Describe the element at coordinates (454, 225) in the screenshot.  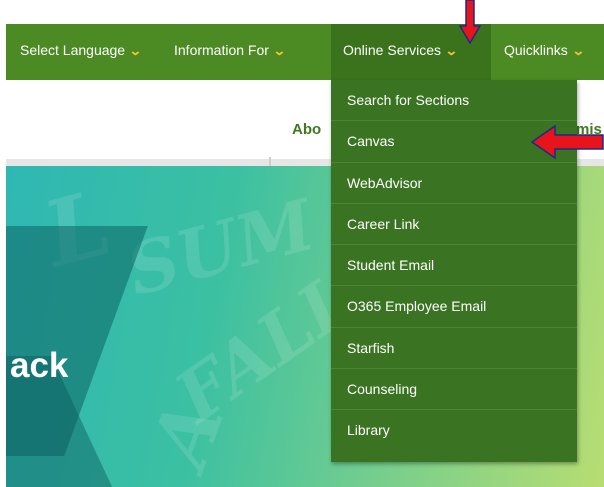
I see `menu-item-career-link: Career Link` at that location.